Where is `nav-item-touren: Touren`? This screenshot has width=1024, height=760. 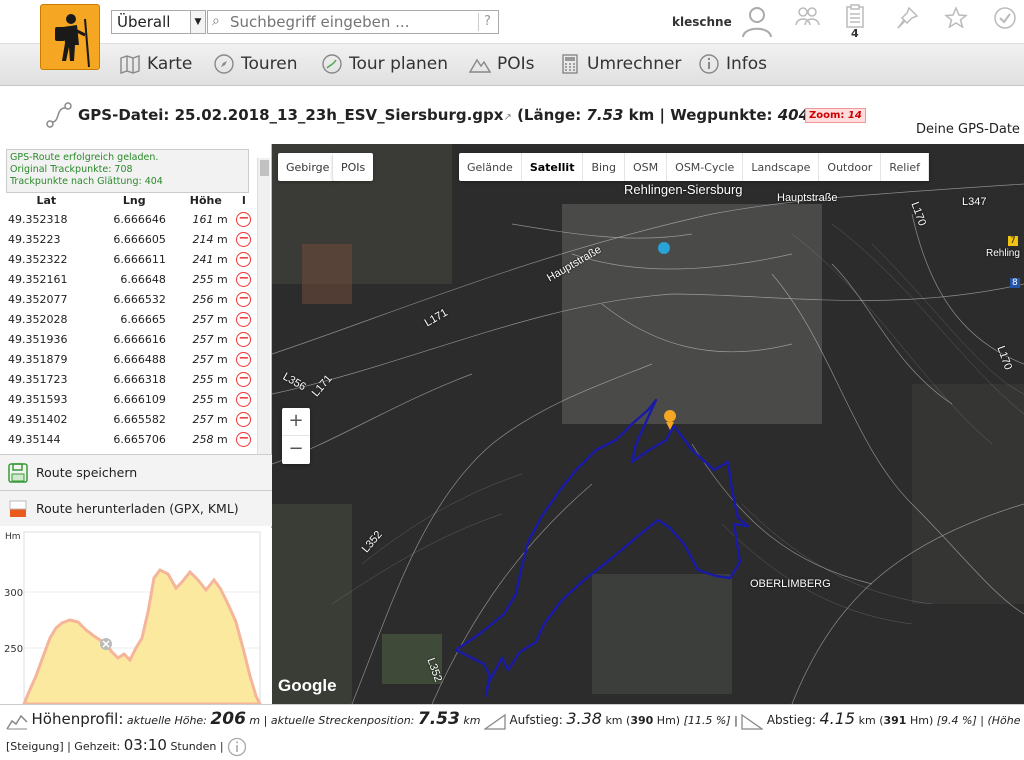
nav-item-touren: Touren is located at coordinates (255, 64).